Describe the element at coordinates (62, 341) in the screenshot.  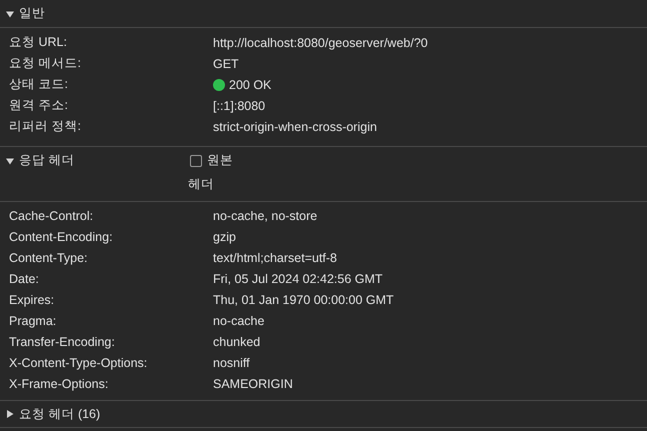
I see `header-name: Transfer-Encoding:` at that location.